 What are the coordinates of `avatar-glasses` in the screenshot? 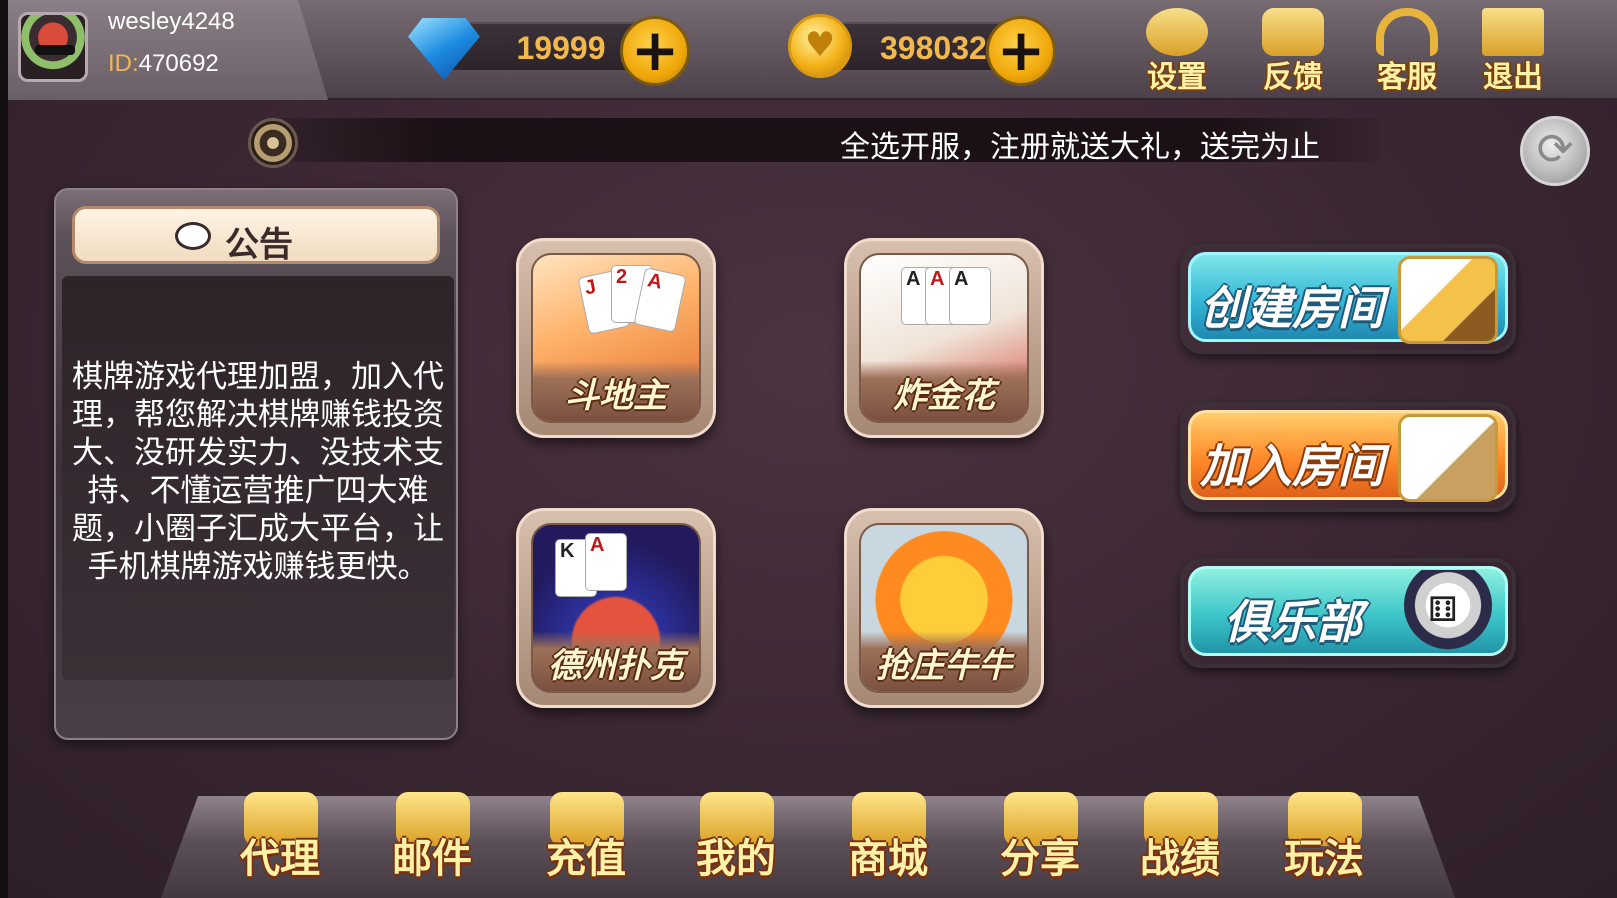 It's located at (55, 50).